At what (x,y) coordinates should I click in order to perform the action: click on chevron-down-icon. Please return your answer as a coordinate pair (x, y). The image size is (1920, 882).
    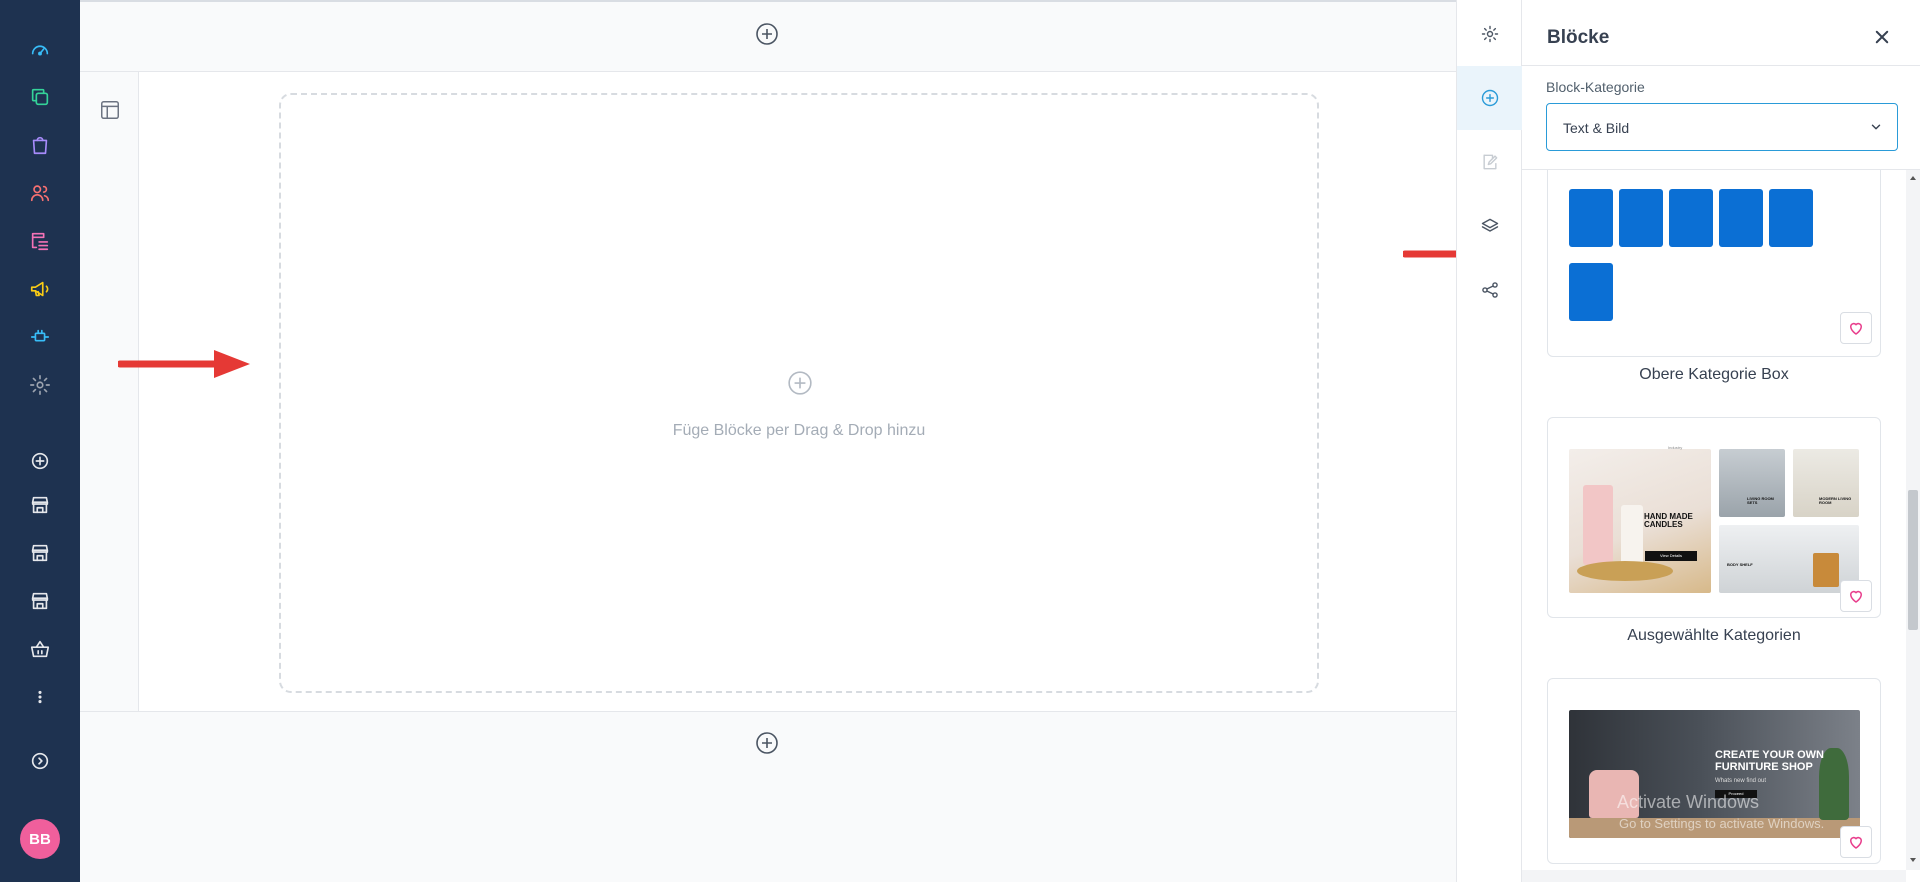
    Looking at the image, I should click on (1876, 127).